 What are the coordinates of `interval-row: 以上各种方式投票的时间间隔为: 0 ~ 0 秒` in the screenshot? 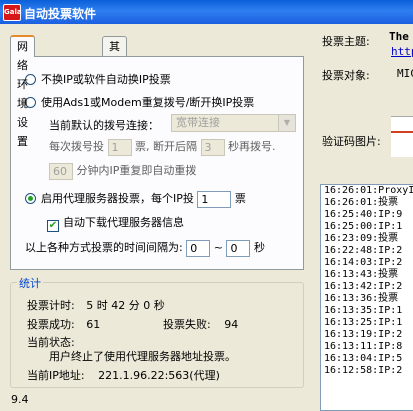 It's located at (145, 248).